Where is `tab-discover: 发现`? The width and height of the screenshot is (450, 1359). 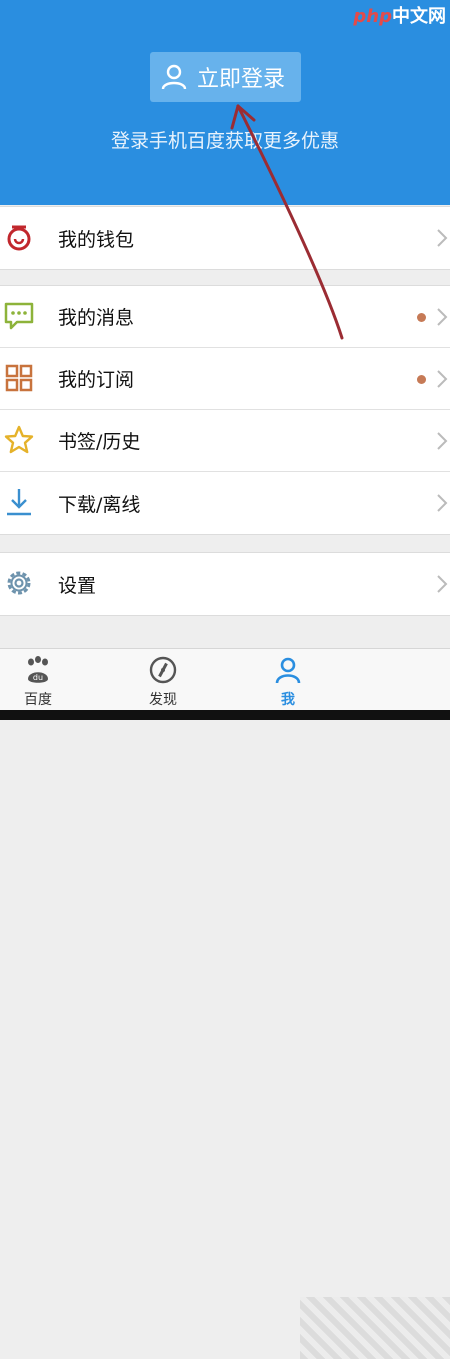
tab-discover: 发现 is located at coordinates (163, 680).